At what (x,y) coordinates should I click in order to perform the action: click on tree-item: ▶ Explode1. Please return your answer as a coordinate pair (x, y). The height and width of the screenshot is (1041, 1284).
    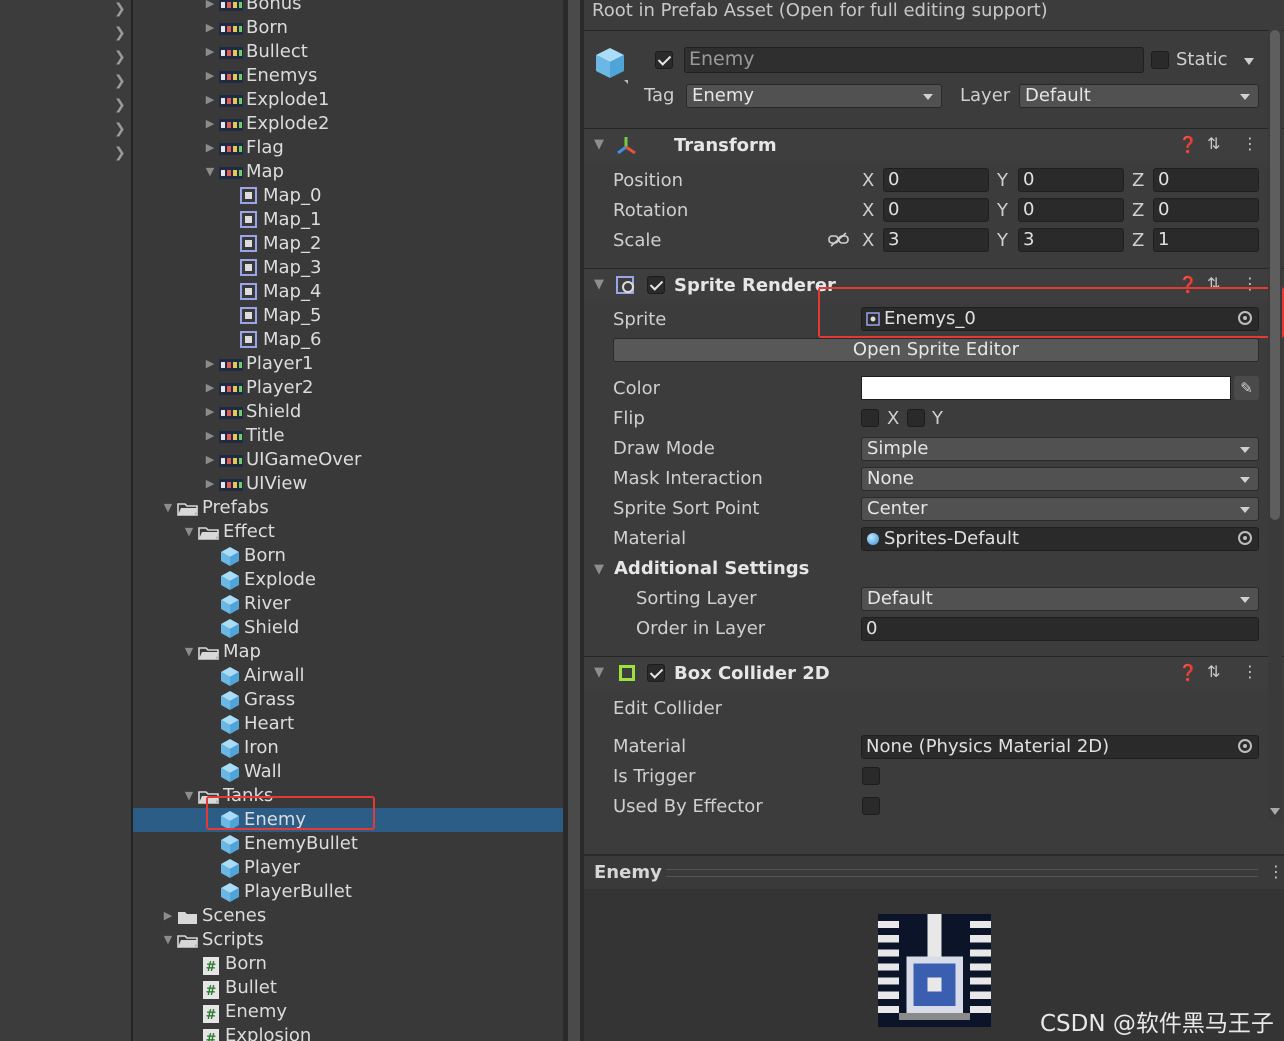
    Looking at the image, I should click on (348, 100).